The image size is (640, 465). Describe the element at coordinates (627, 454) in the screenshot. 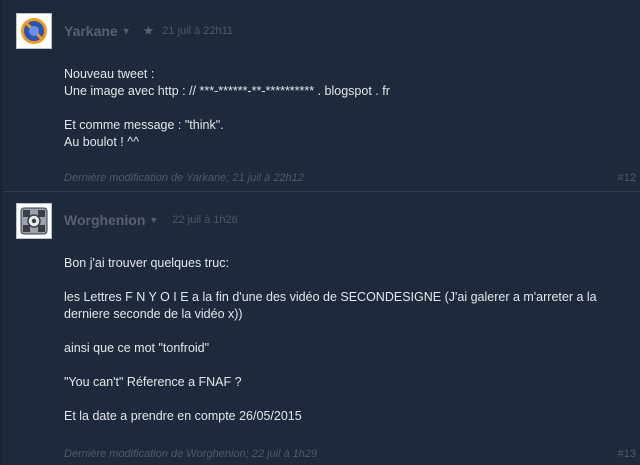

I see `post-number: #13` at that location.